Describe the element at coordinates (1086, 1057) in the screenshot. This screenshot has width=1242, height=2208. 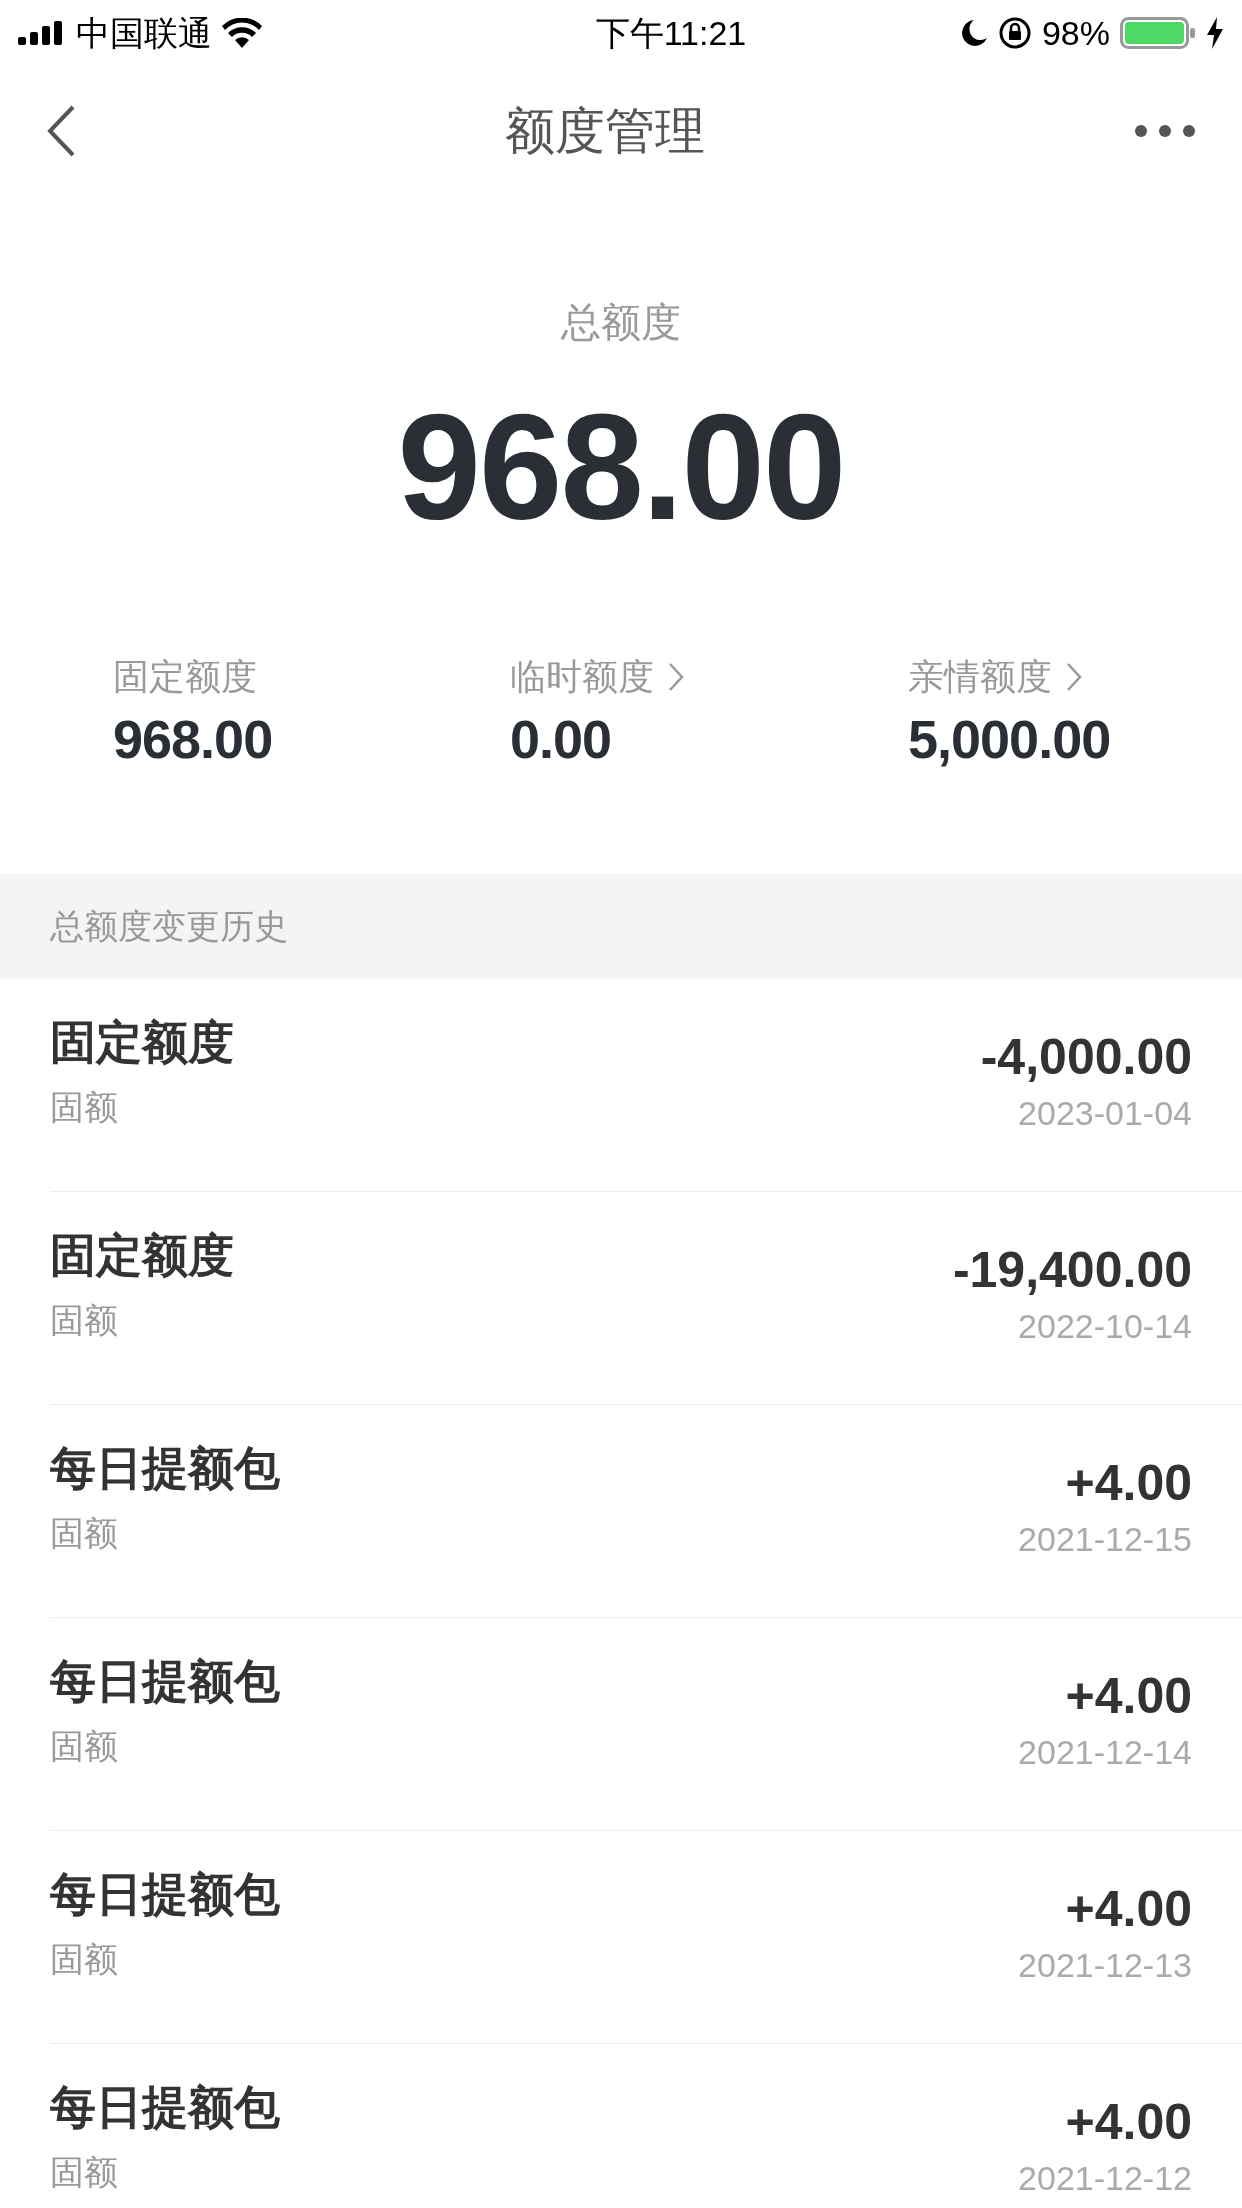
I see `entry-amount: -4,000.00` at that location.